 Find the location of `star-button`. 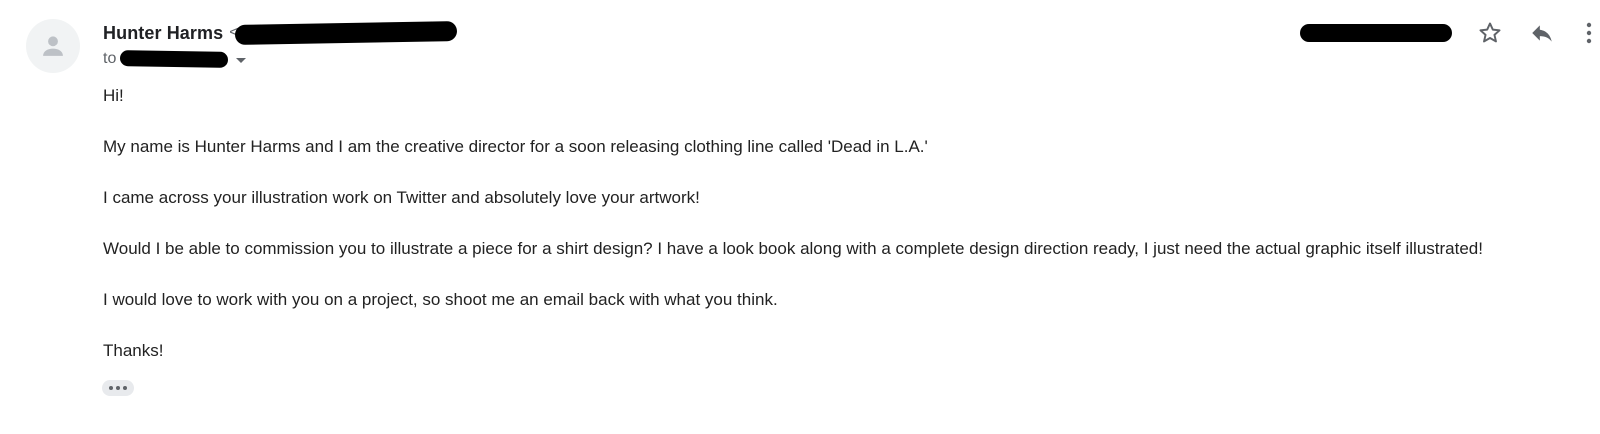

star-button is located at coordinates (1490, 33).